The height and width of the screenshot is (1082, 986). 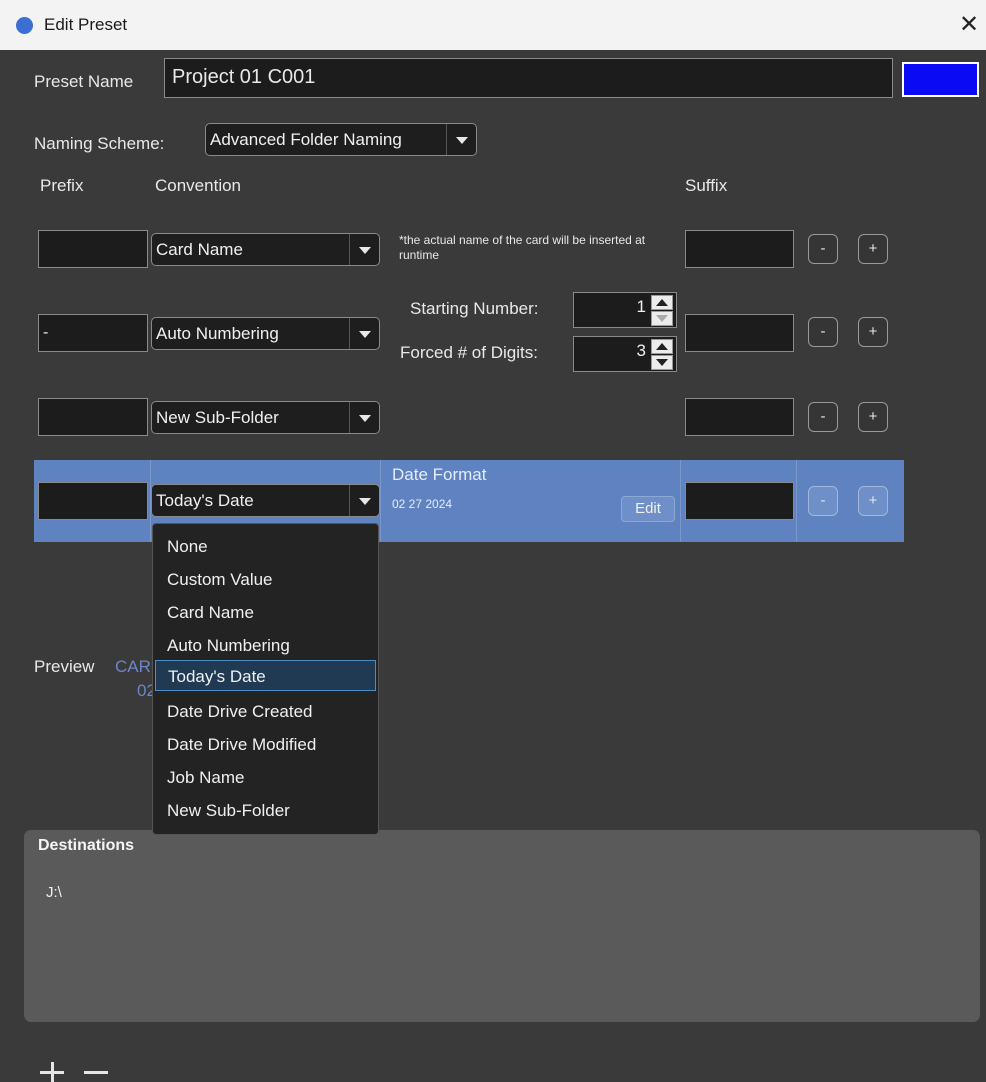 What do you see at coordinates (24, 25) in the screenshot?
I see `app-circle-icon` at bounding box center [24, 25].